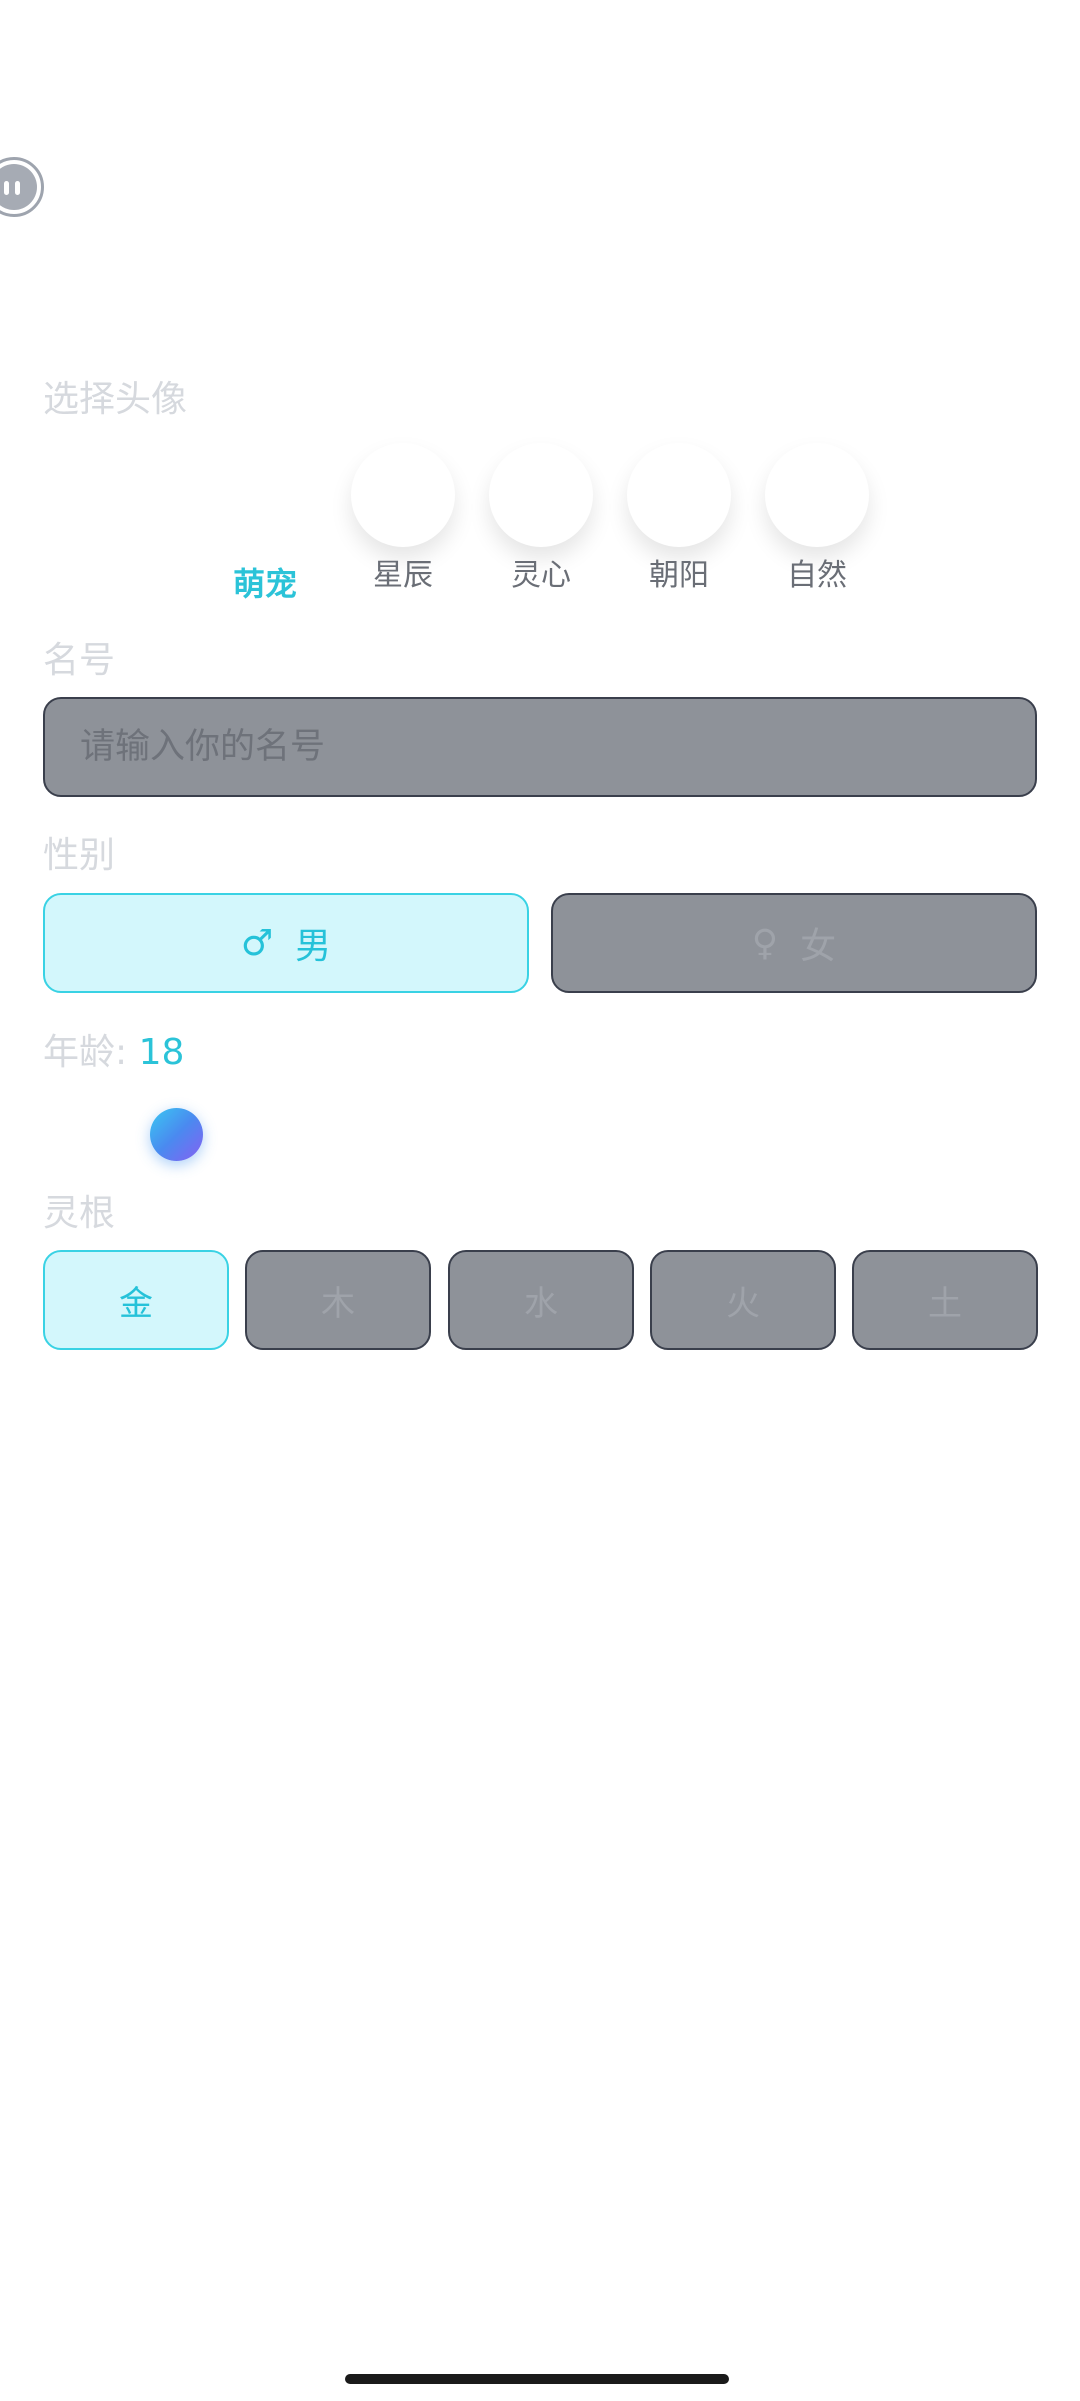 The width and height of the screenshot is (1080, 2401). What do you see at coordinates (765, 943) in the screenshot?
I see `female-symbol-icon: ♀` at bounding box center [765, 943].